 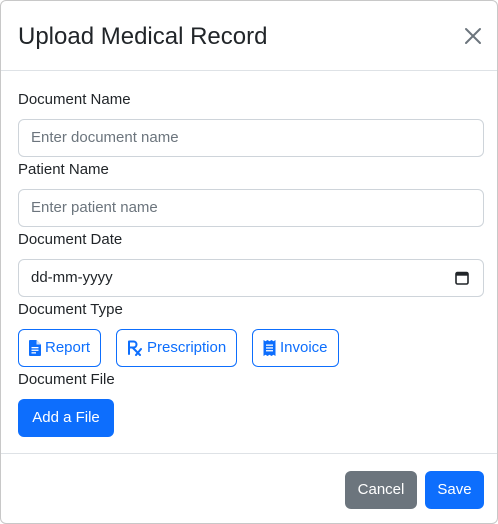 What do you see at coordinates (187, 347) in the screenshot?
I see `type-prescription-label: Prescription` at bounding box center [187, 347].